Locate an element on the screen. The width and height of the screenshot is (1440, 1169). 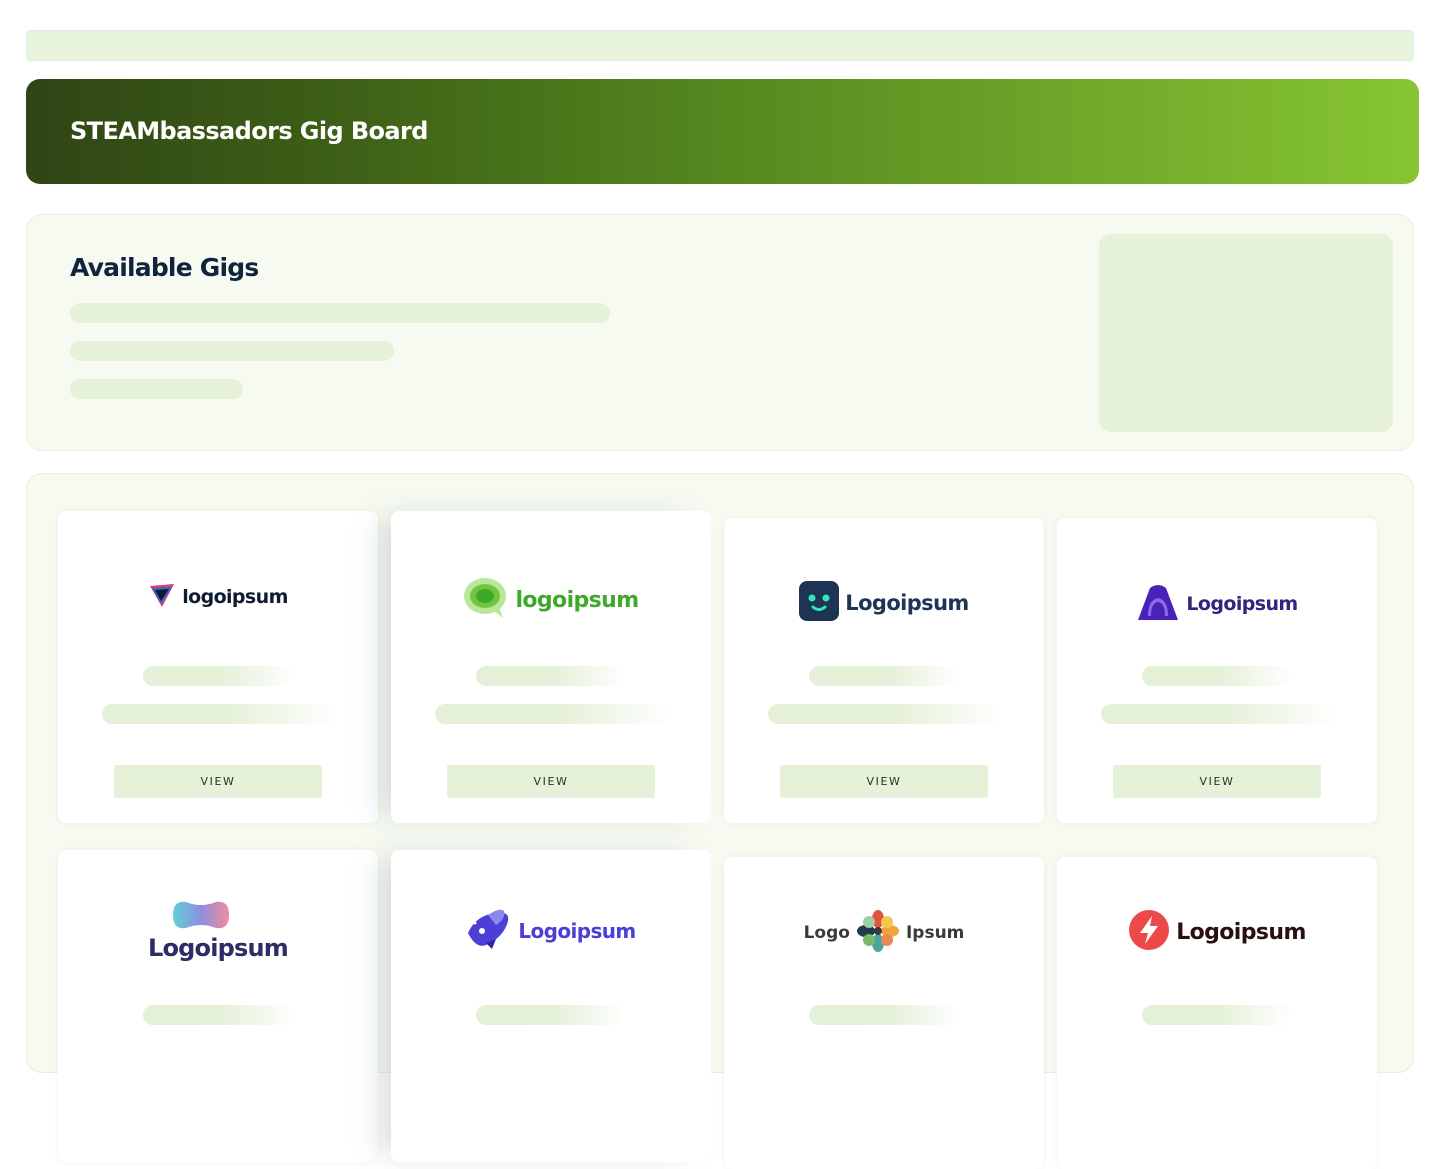
lightning-logo-icon is located at coordinates (1149, 932).